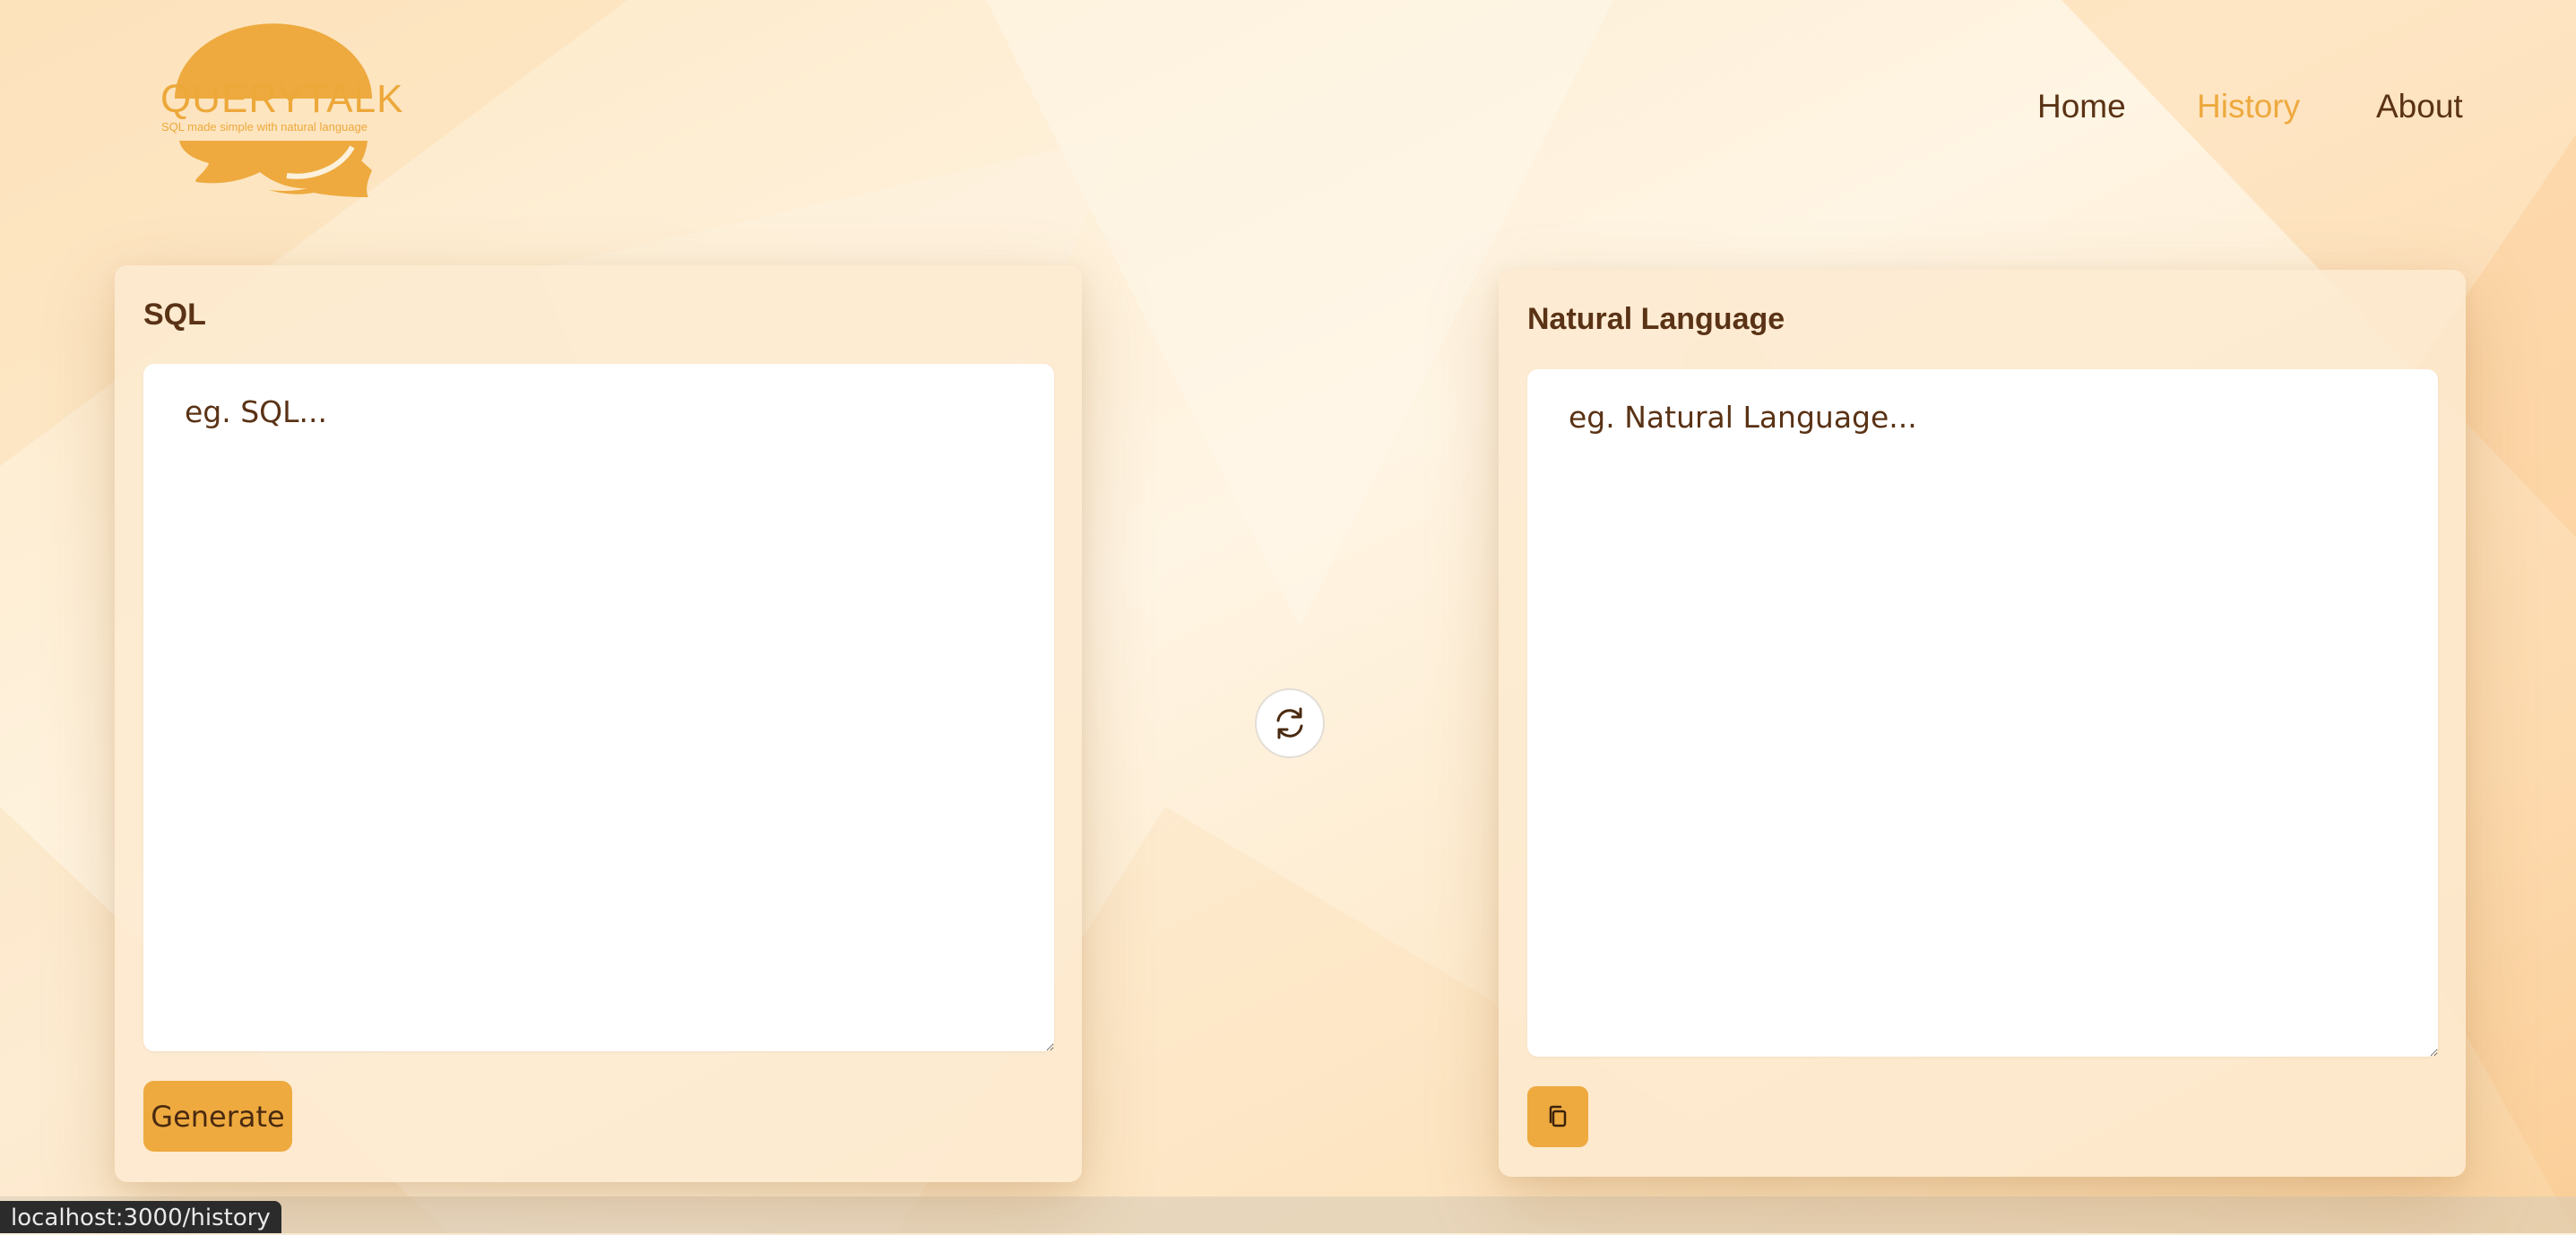  What do you see at coordinates (264, 127) in the screenshot?
I see `logo-tagline: SQL made simple with natural language` at bounding box center [264, 127].